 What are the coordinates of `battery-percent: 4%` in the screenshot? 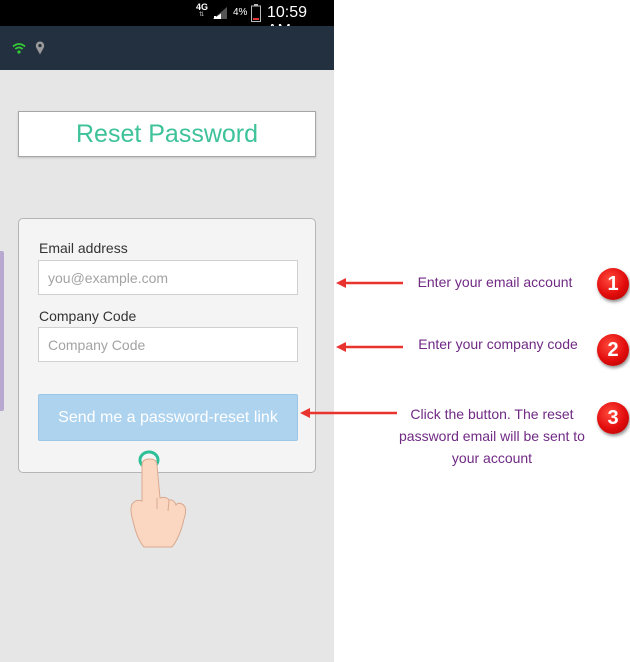 It's located at (240, 12).